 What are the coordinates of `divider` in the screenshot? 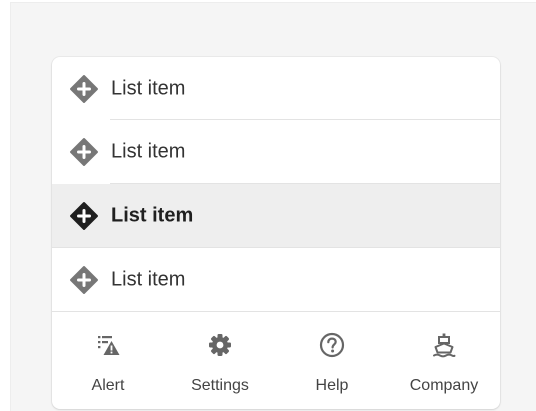 It's located at (276, 311).